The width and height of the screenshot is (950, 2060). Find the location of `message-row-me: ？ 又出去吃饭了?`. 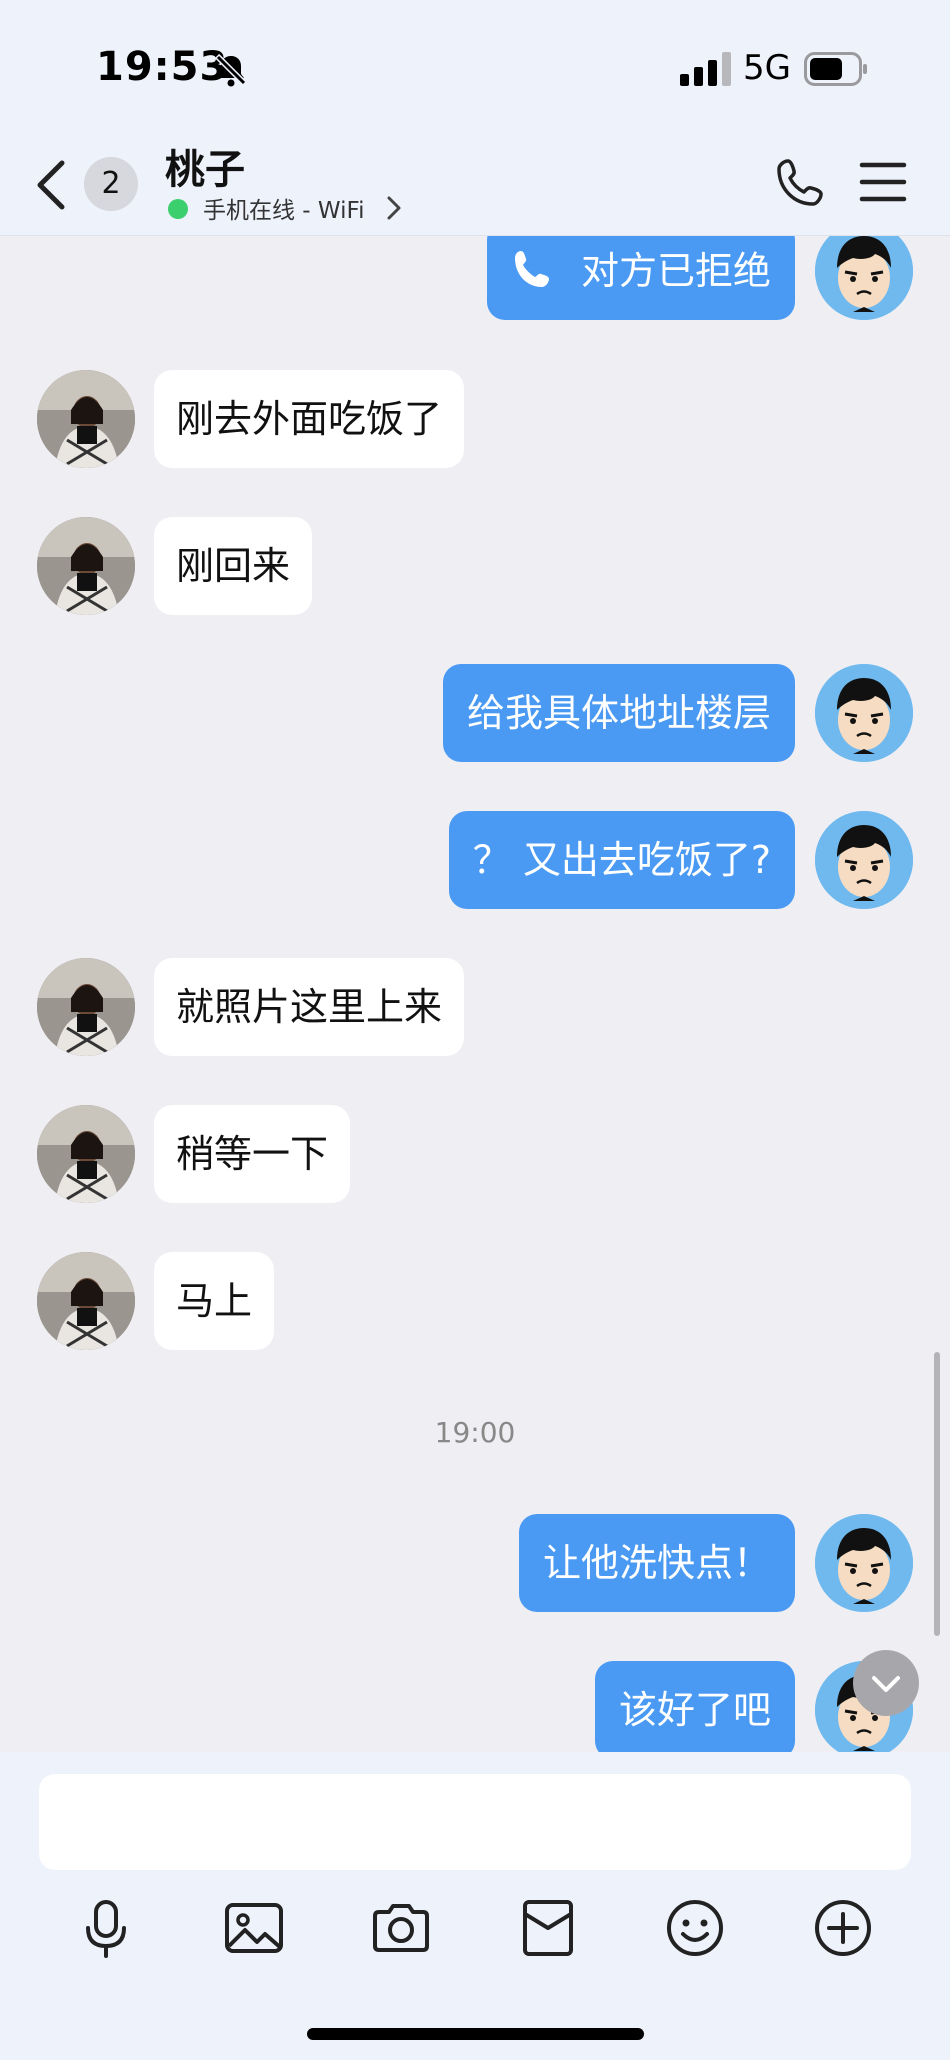

message-row-me: ？ 又出去吃饭了? is located at coordinates (475, 861).